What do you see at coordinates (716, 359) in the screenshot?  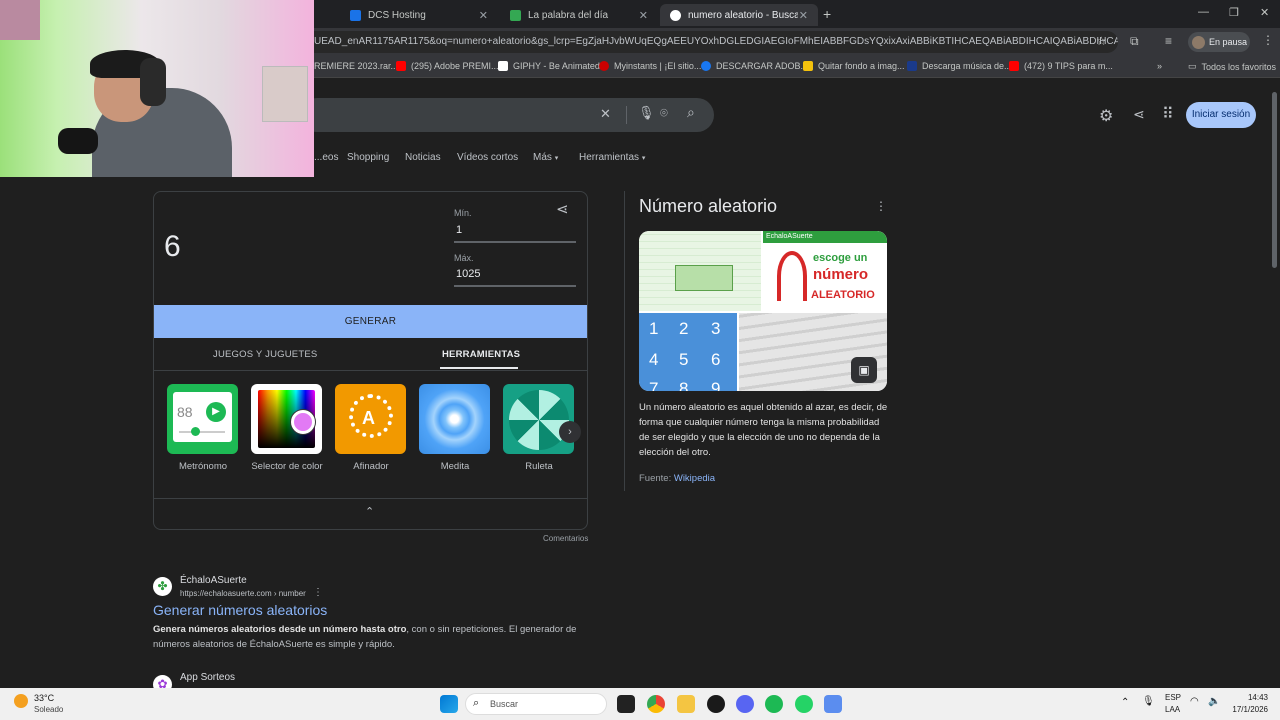 I see `keypad-key: 6` at bounding box center [716, 359].